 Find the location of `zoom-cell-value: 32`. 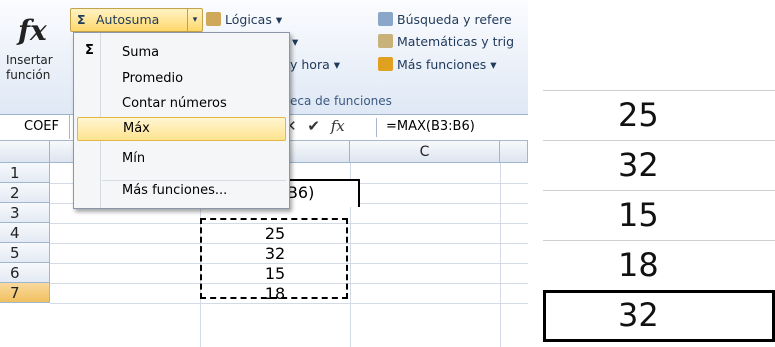

zoom-cell-value: 32 is located at coordinates (638, 165).